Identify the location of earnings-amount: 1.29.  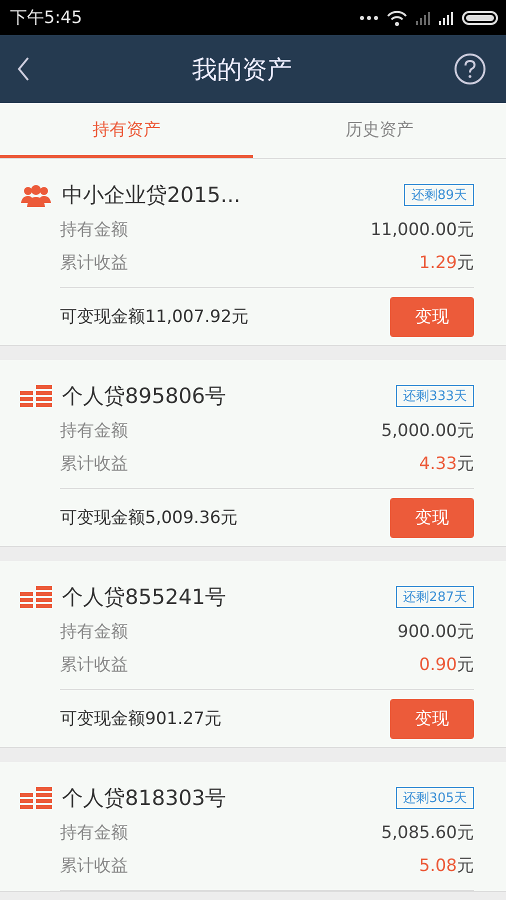
(438, 263).